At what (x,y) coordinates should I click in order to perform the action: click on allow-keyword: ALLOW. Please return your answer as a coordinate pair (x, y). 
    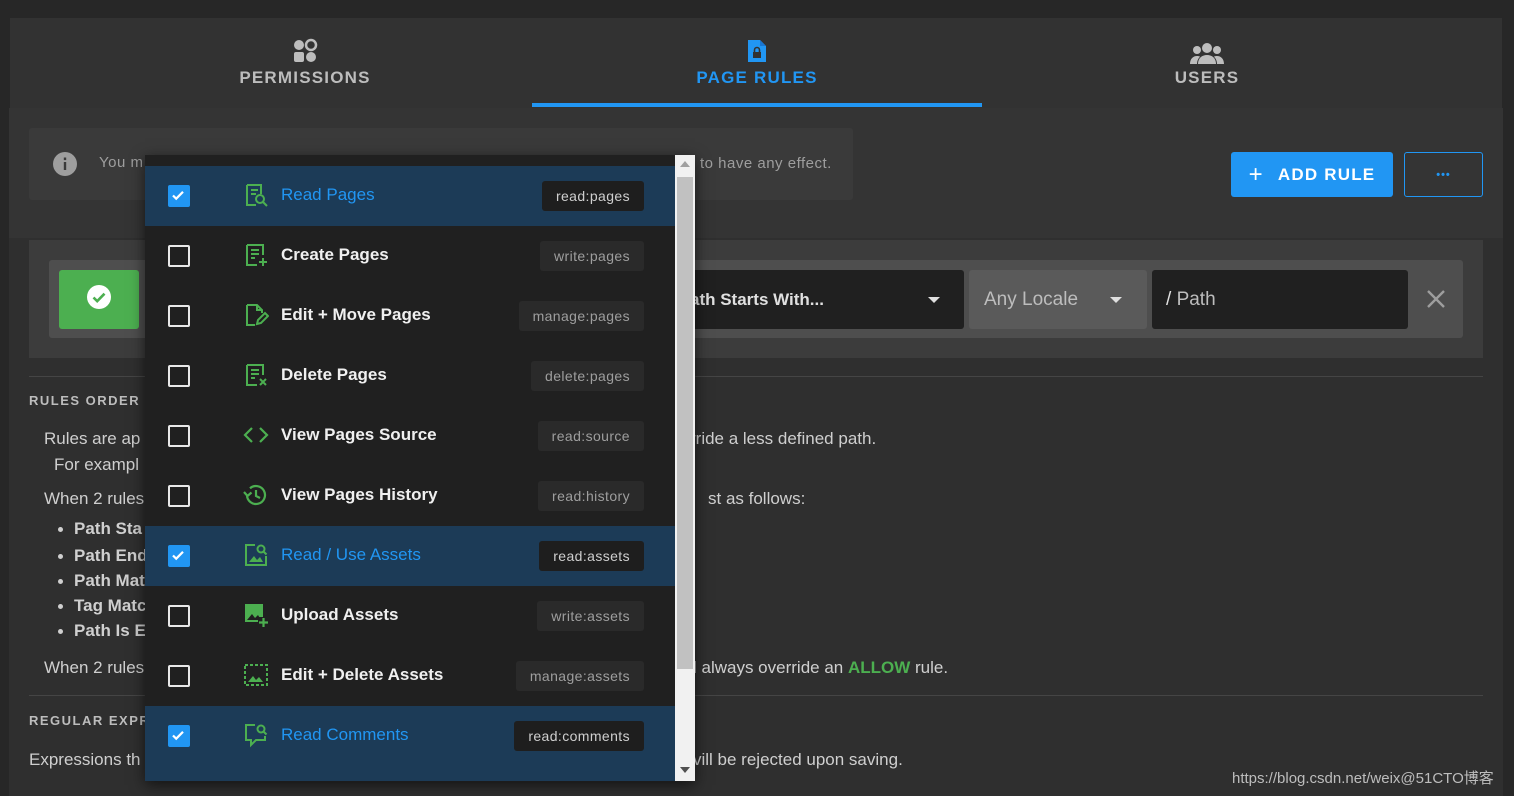
    Looking at the image, I should click on (879, 667).